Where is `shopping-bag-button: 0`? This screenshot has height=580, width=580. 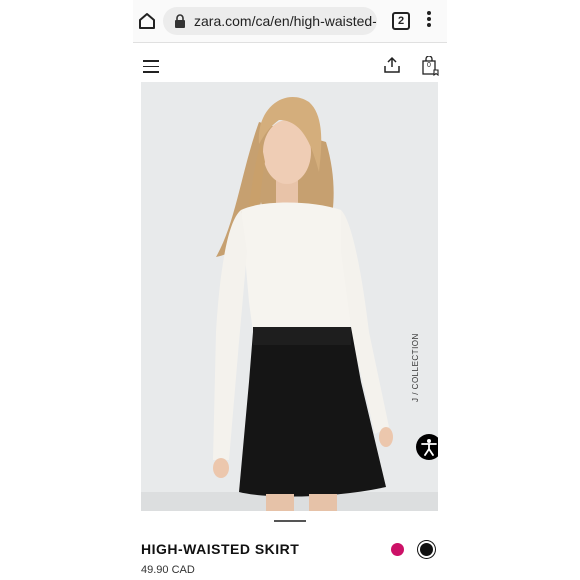
shopping-bag-button: 0 is located at coordinates (430, 66).